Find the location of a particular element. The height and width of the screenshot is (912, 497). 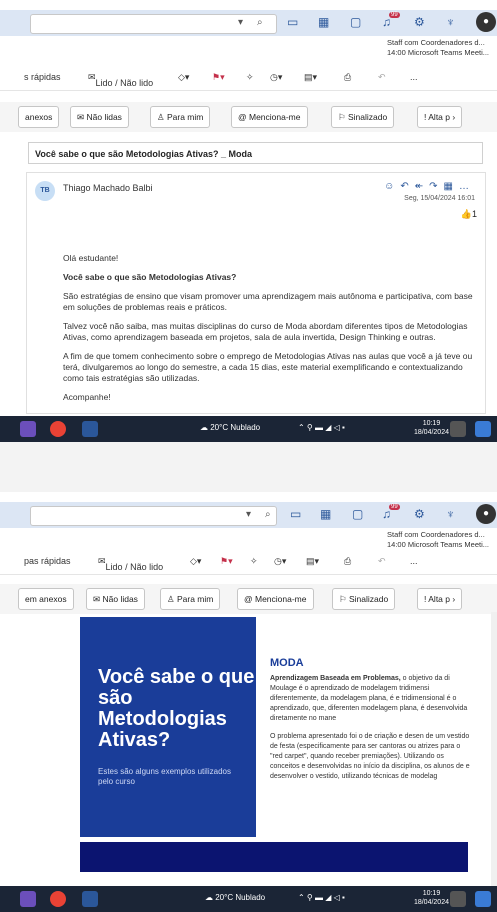

thumbs-up-icon: 👍 is located at coordinates (466, 214).